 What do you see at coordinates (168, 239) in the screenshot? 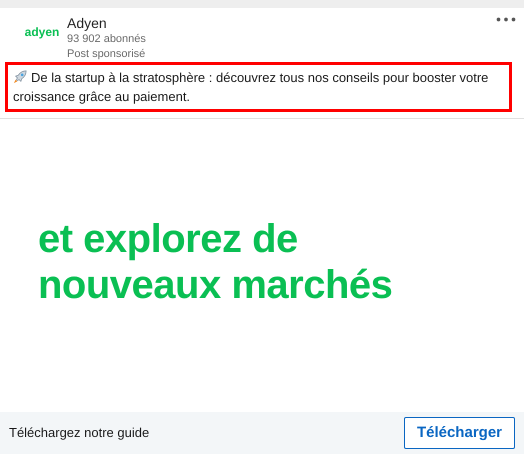
I see `headline-line: et explorez de` at bounding box center [168, 239].